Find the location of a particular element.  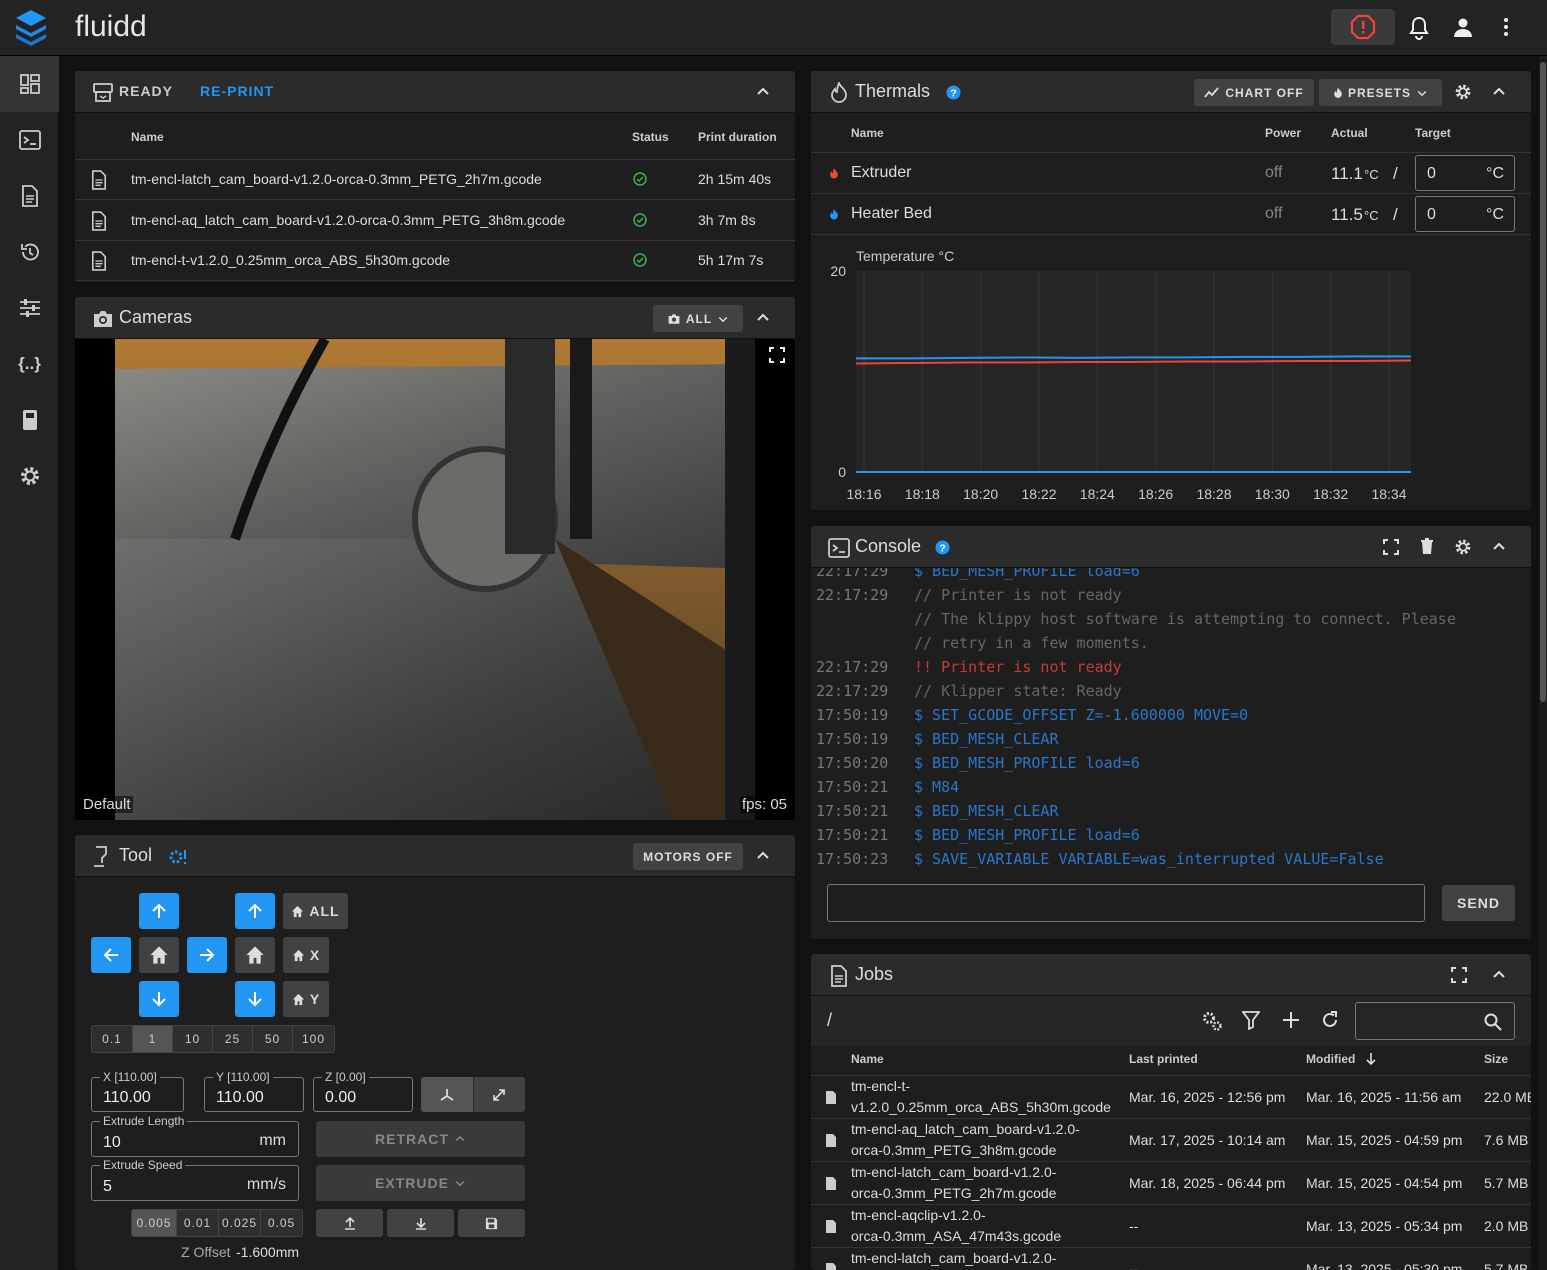

extrude-speed-field: Extrude Speed 5 mm/s is located at coordinates (195, 1179).